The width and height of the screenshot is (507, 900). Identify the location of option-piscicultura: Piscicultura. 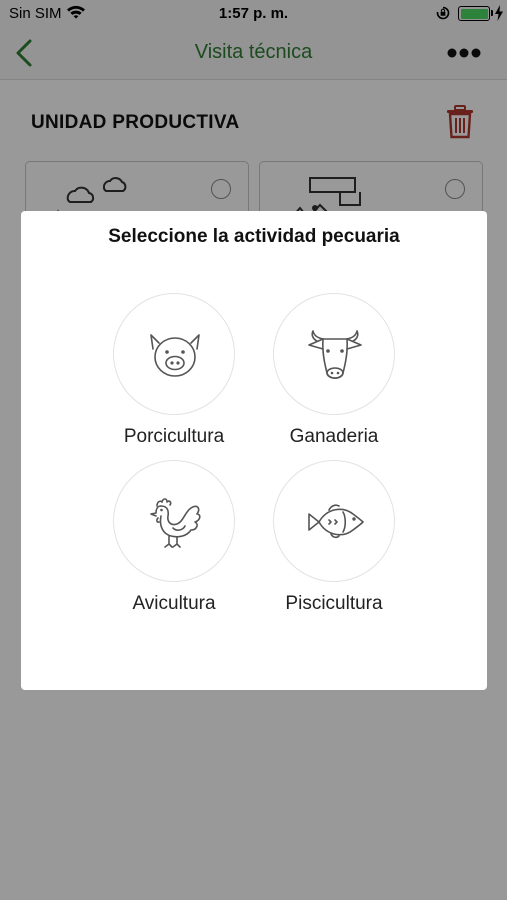
(334, 545).